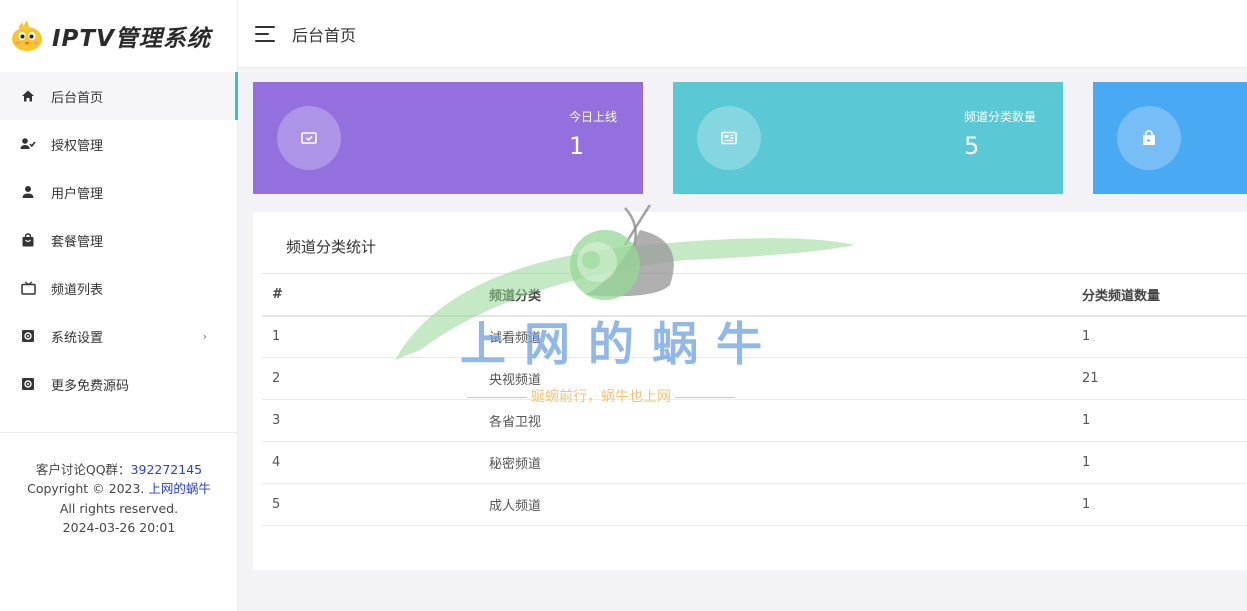 The image size is (1247, 611). I want to click on sidebar-item-packages: 套餐管理, so click(118, 240).